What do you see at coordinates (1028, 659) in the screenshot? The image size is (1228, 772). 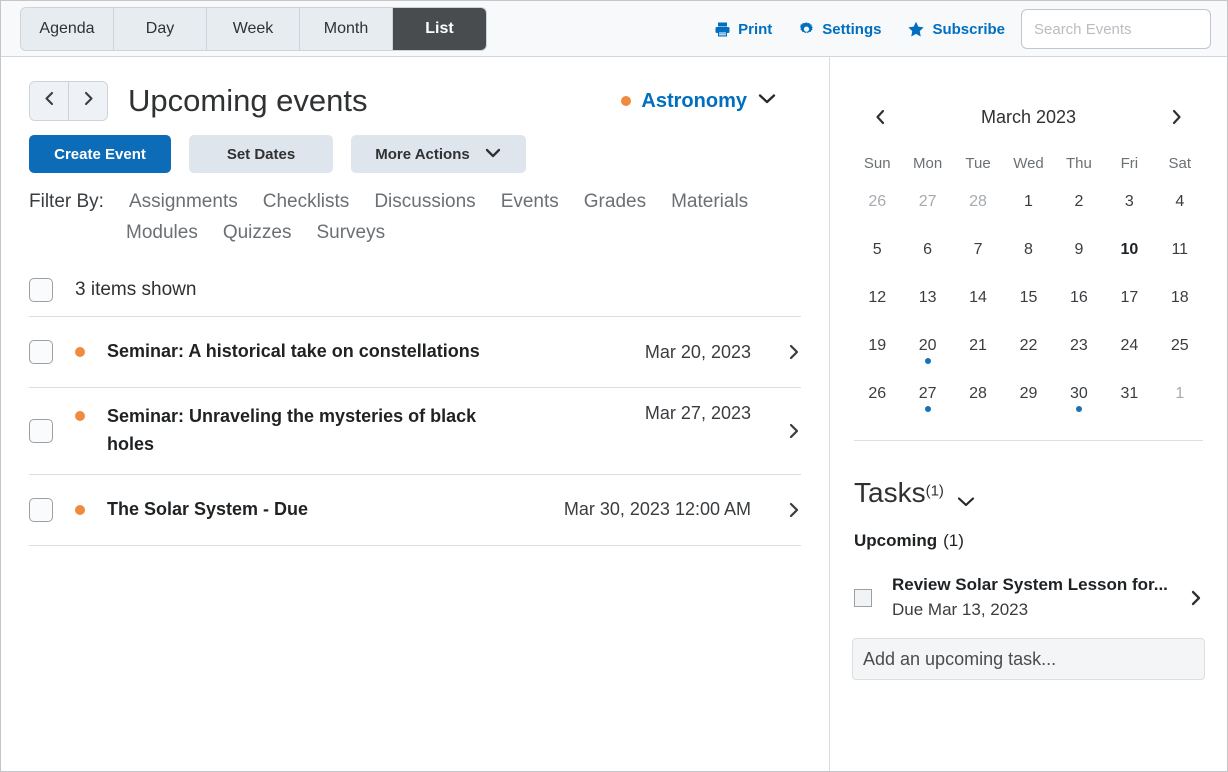 I see `add-task-input` at bounding box center [1028, 659].